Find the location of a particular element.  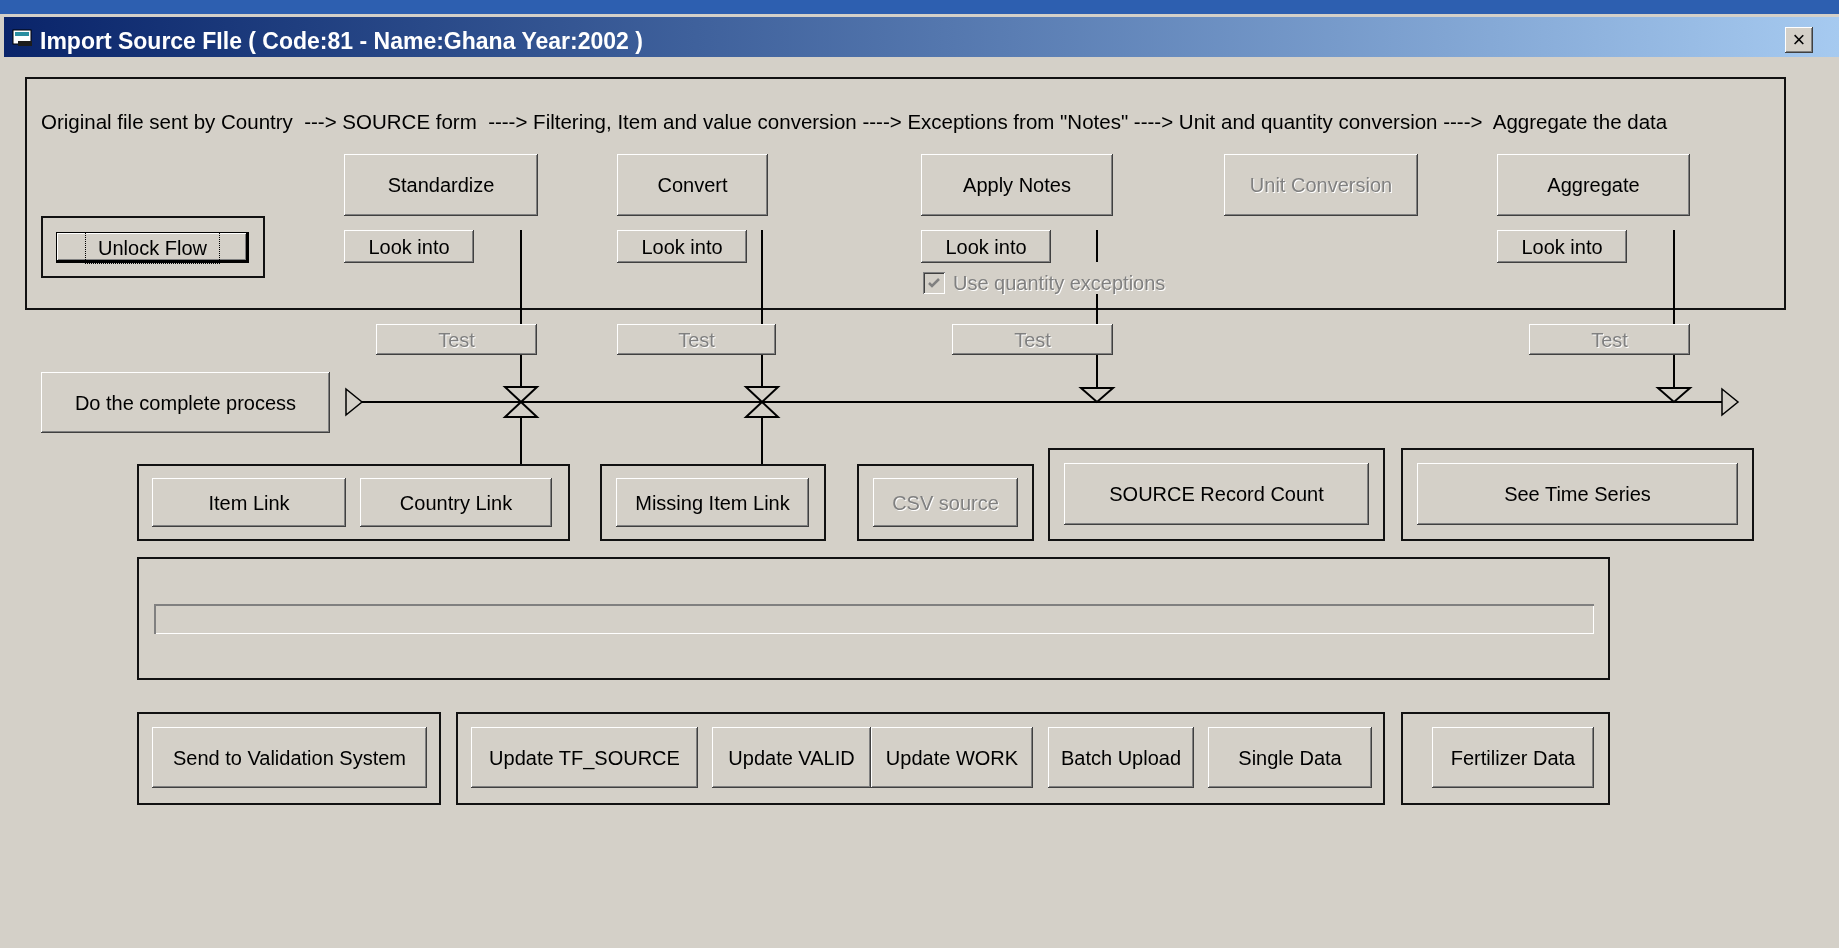

action-button: Update TF_SOURCE is located at coordinates (584, 757).